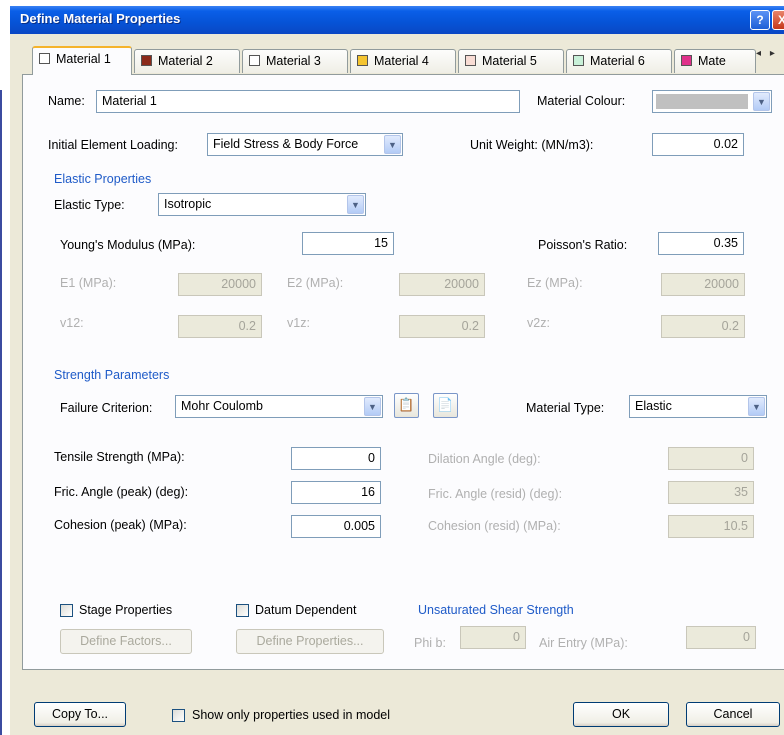 Image resolution: width=784 pixels, height=735 pixels. I want to click on v1z-label: v1z:, so click(298, 323).